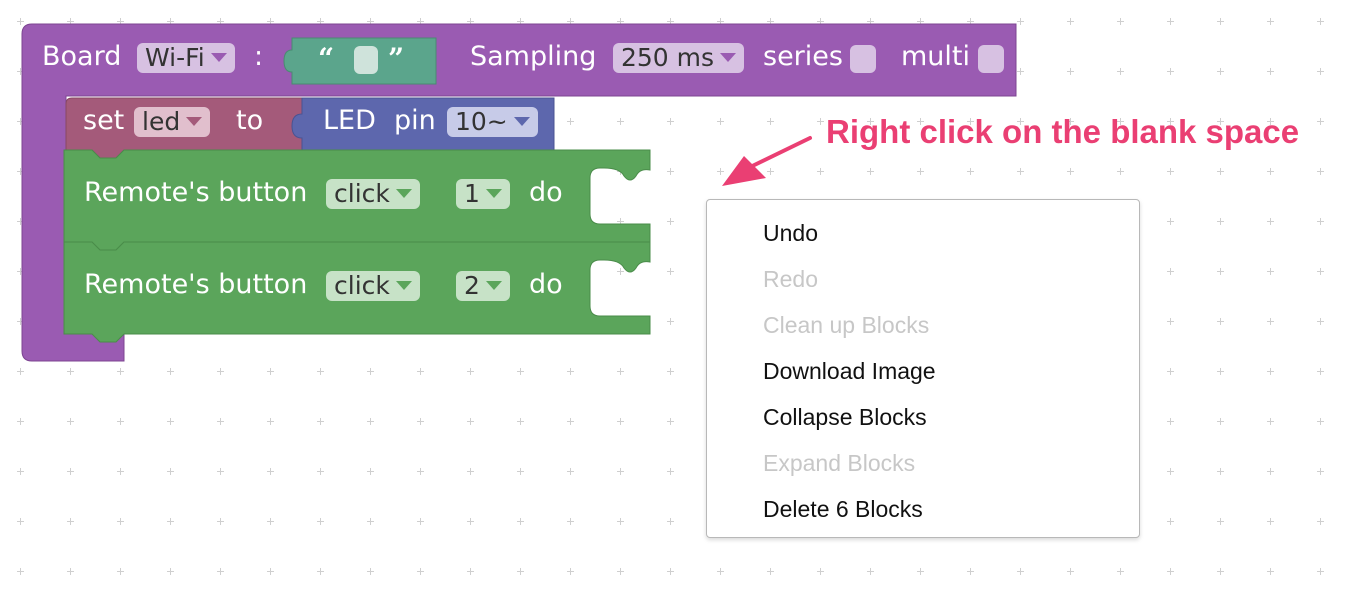  Describe the element at coordinates (326, 58) in the screenshot. I see `quote-open-label: “` at that location.